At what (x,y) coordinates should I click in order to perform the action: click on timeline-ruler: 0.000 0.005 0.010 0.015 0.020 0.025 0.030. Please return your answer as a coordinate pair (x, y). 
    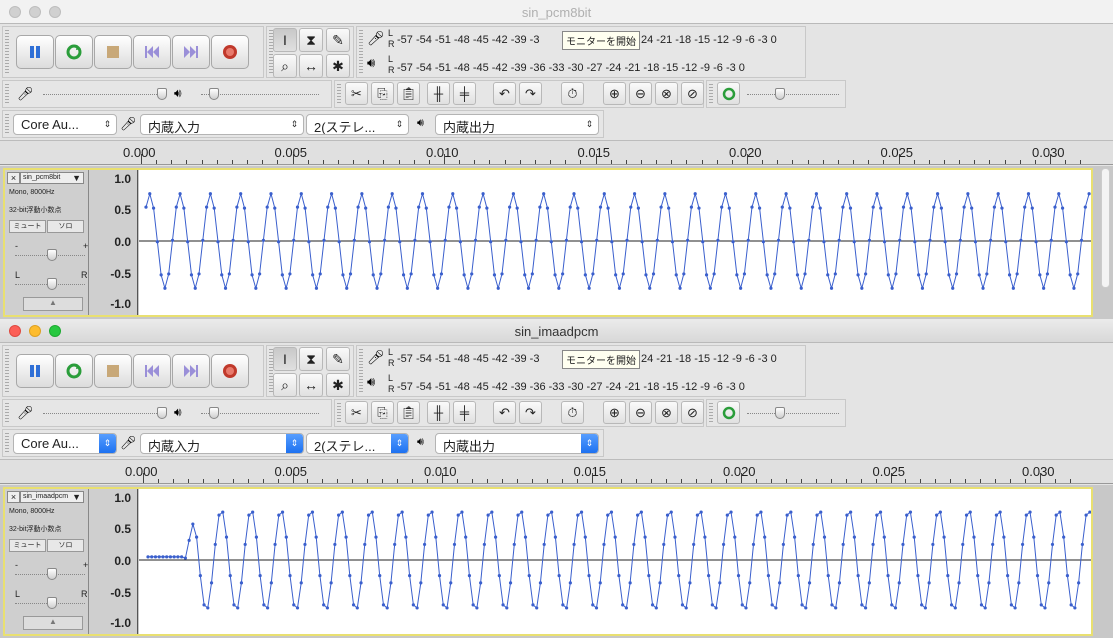
    Looking at the image, I should click on (556, 471).